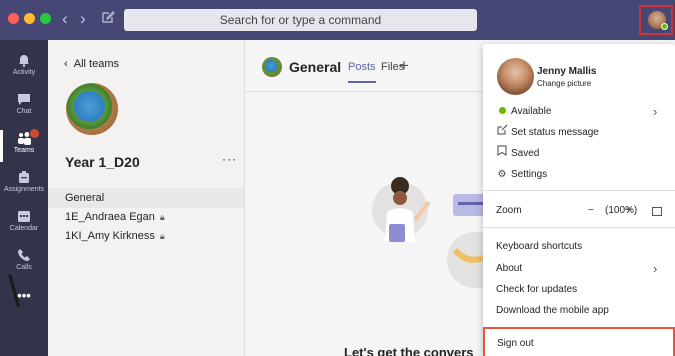  I want to click on rail-label: Assignments, so click(24, 189).